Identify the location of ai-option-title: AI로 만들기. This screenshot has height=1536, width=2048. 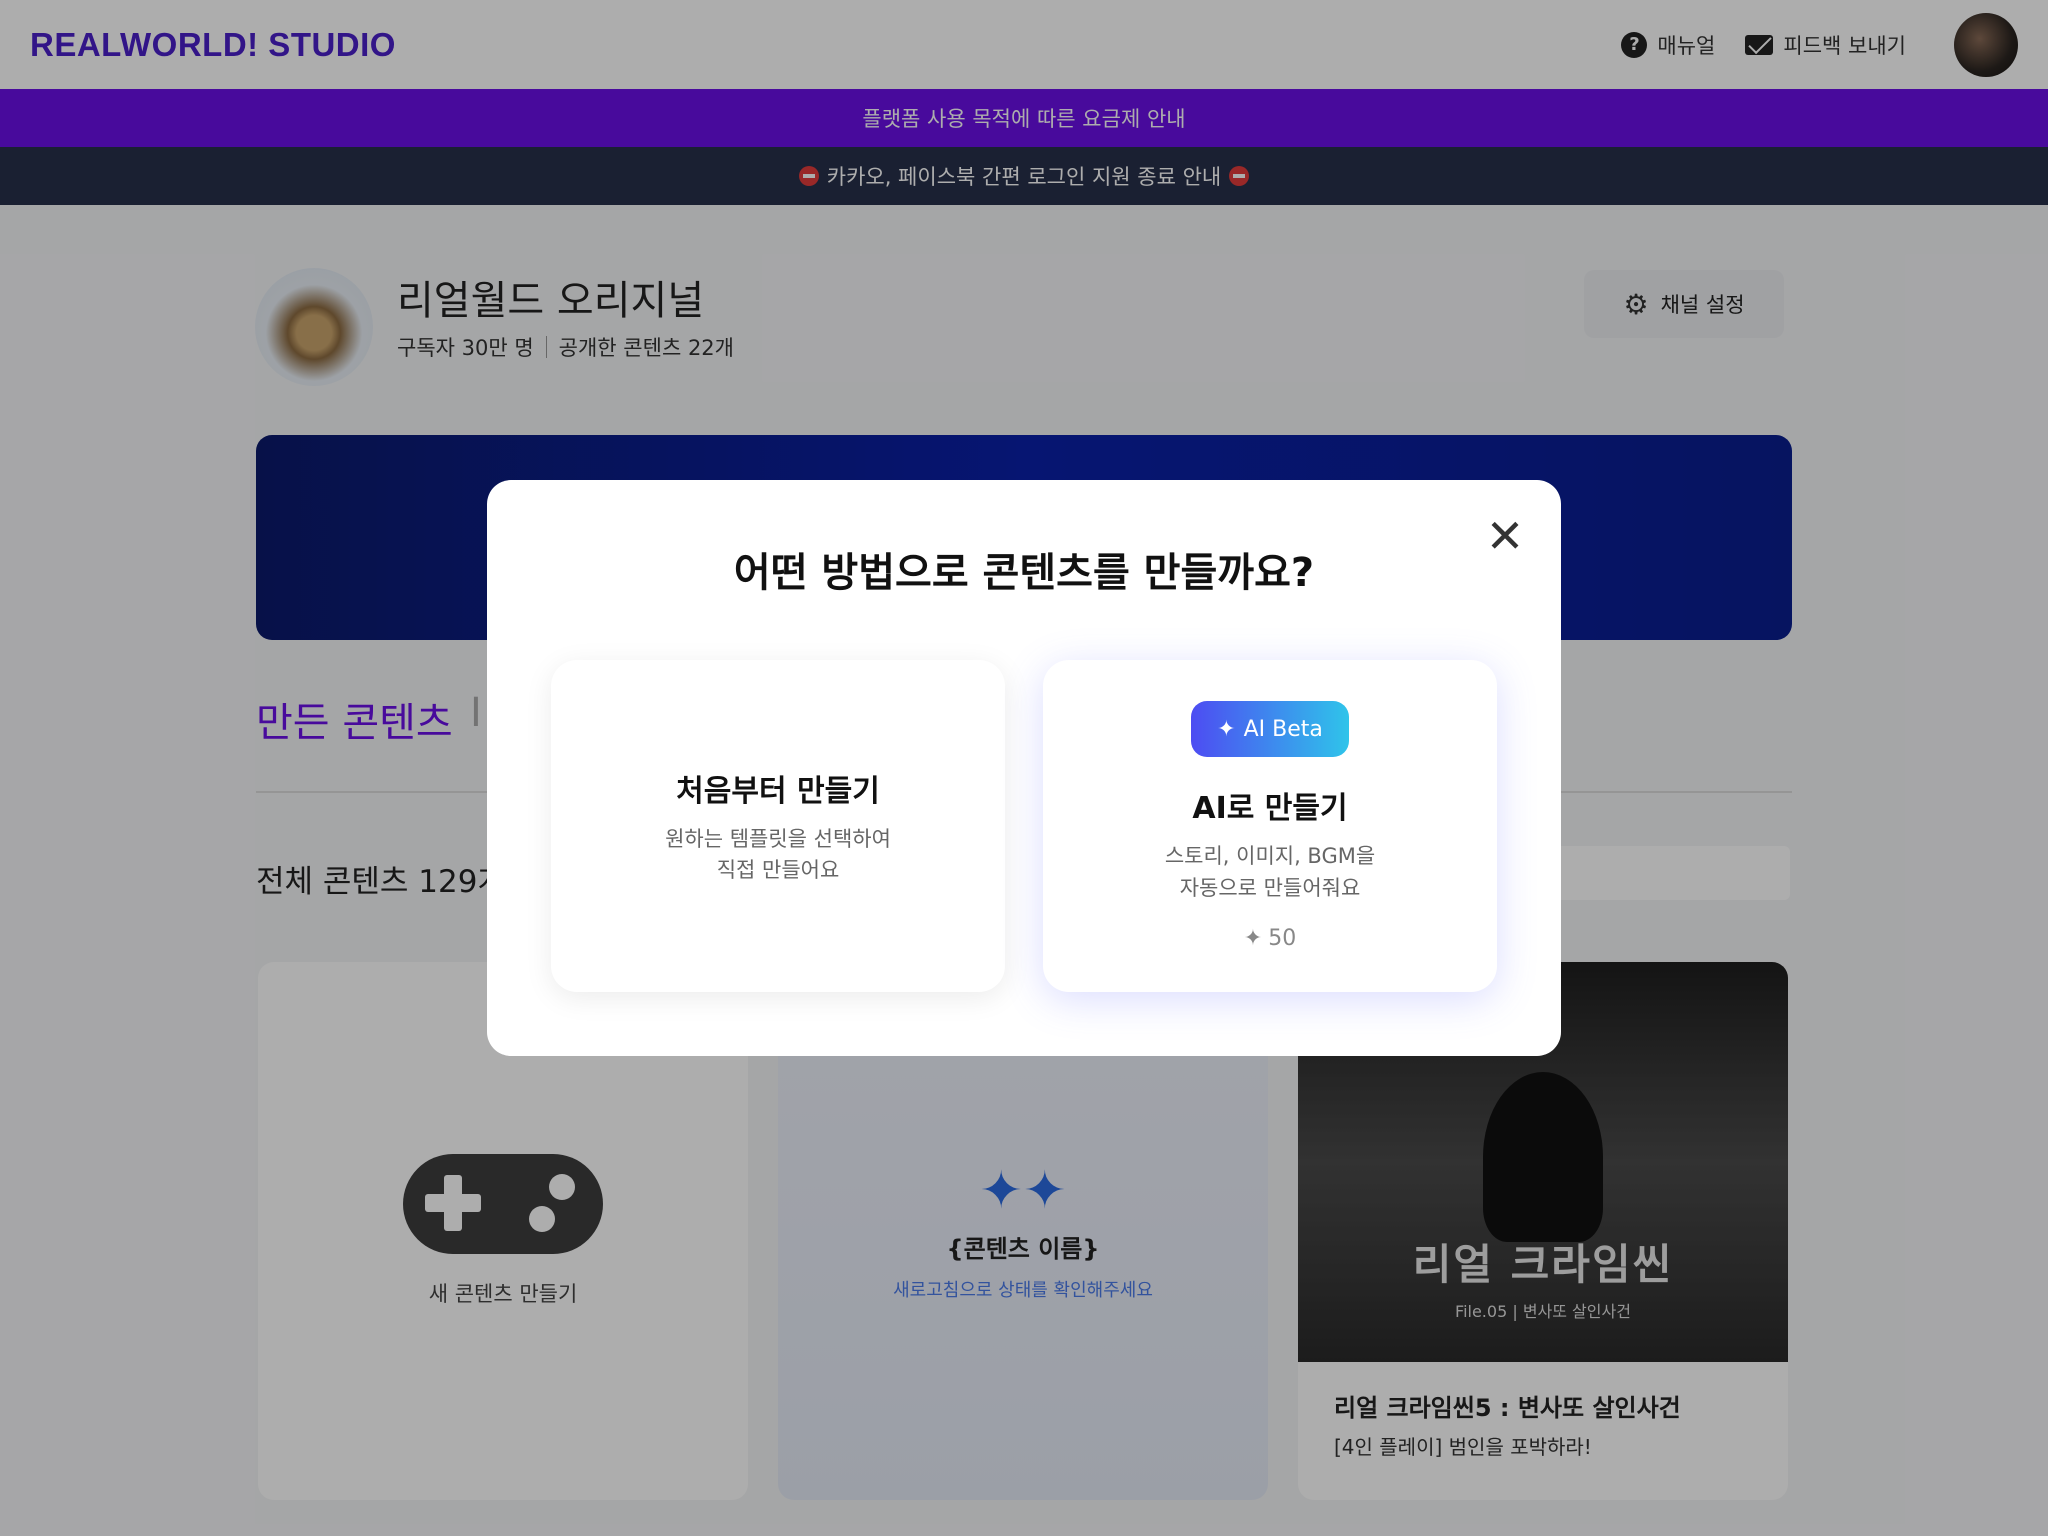
(1270, 808).